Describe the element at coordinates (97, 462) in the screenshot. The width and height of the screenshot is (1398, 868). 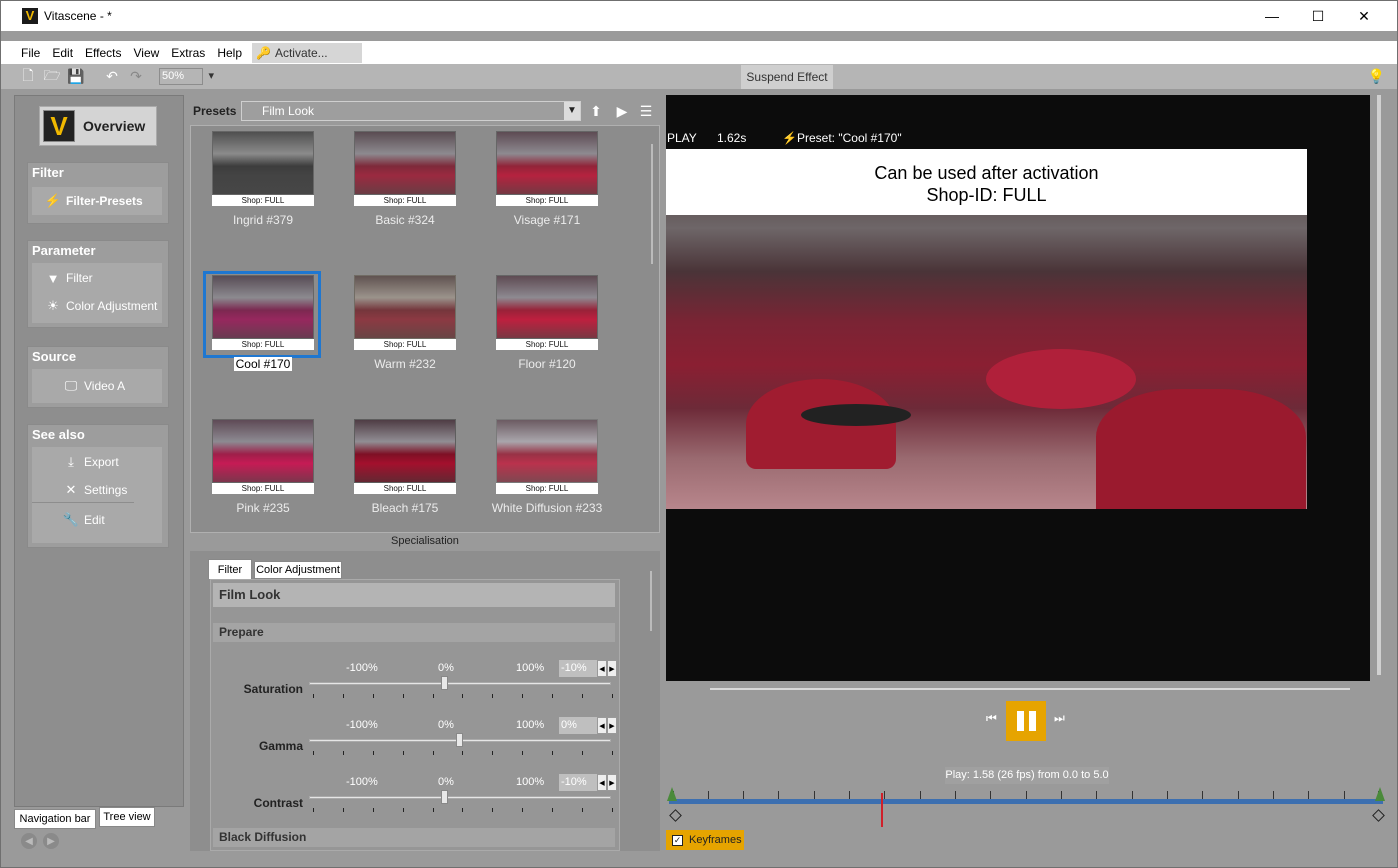
I see `nav-item-export: ⤓ Export` at that location.